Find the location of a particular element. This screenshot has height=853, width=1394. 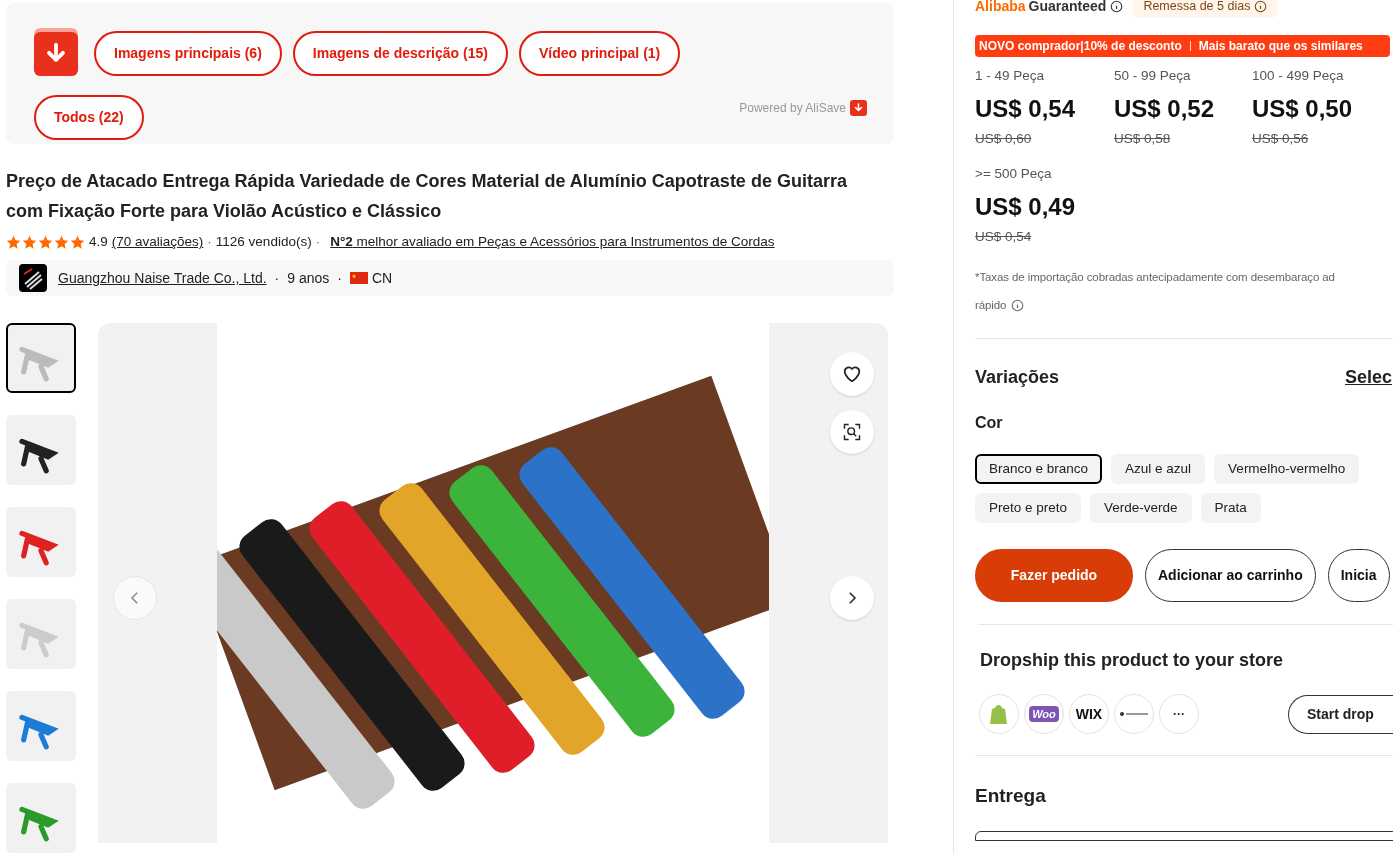

original-price: US$ 0,56 is located at coordinates (1281, 139).